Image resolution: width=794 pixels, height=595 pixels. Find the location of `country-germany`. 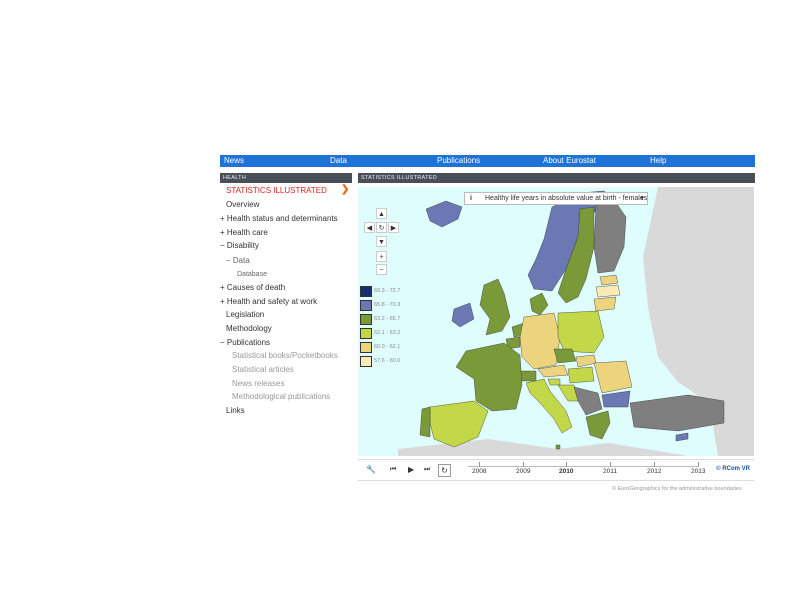

country-germany is located at coordinates (540, 341).